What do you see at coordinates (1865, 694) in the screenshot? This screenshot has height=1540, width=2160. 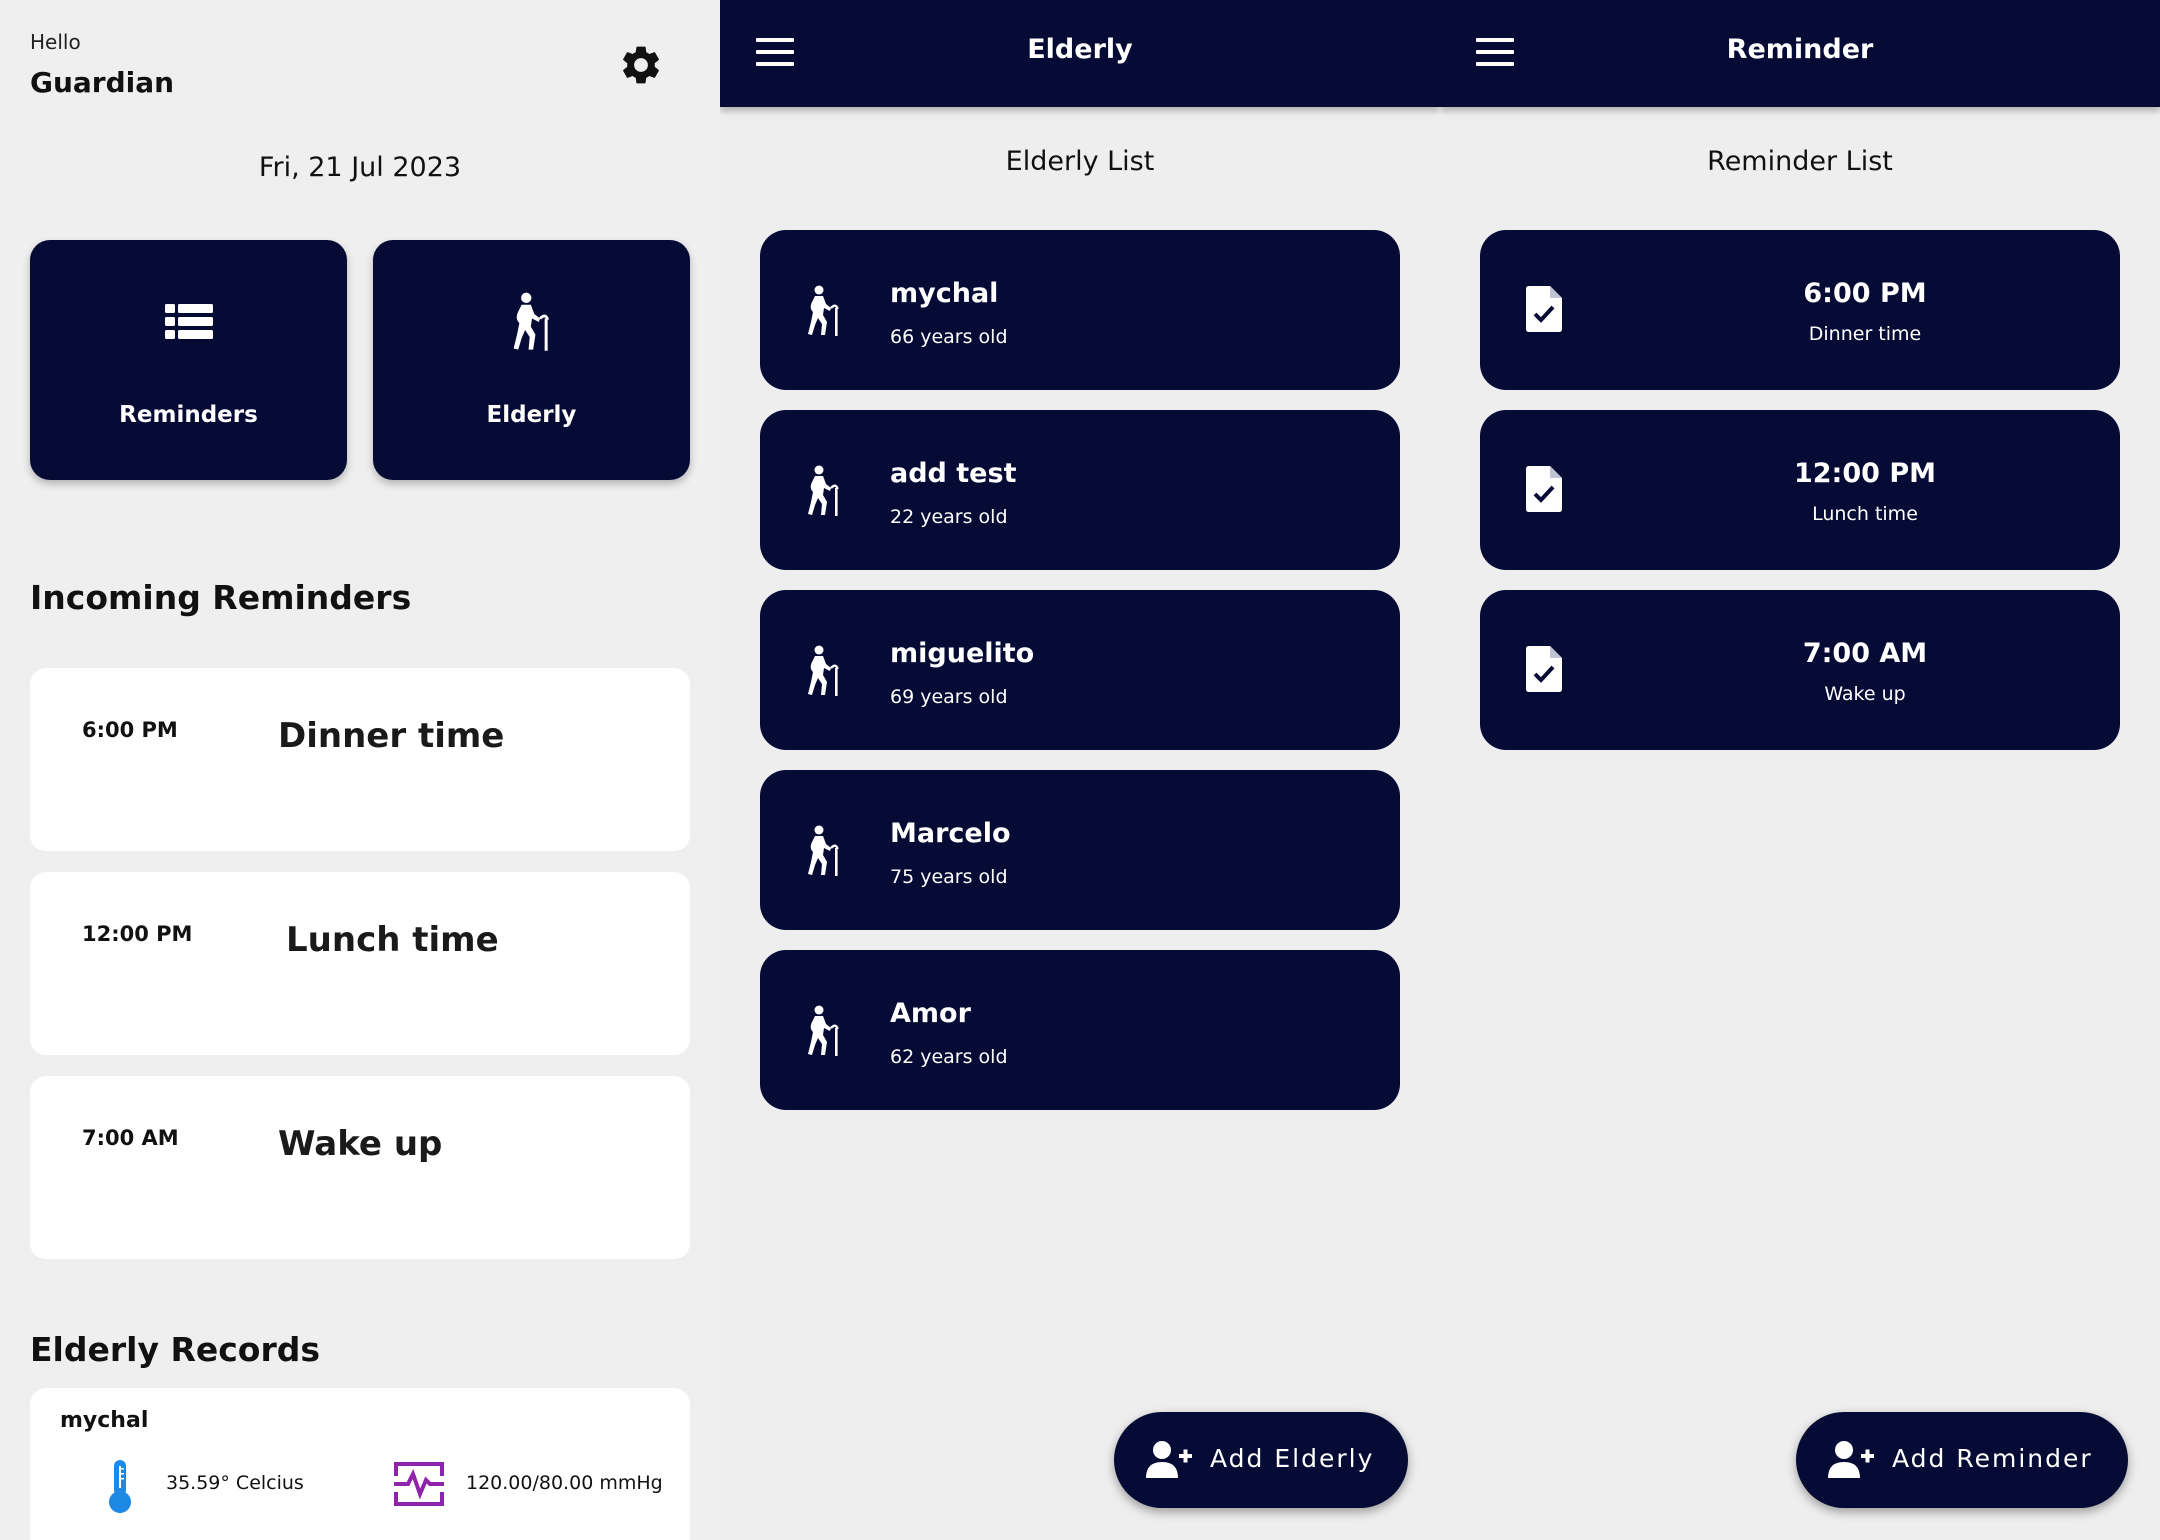 I see `reminder-label: Wake up` at bounding box center [1865, 694].